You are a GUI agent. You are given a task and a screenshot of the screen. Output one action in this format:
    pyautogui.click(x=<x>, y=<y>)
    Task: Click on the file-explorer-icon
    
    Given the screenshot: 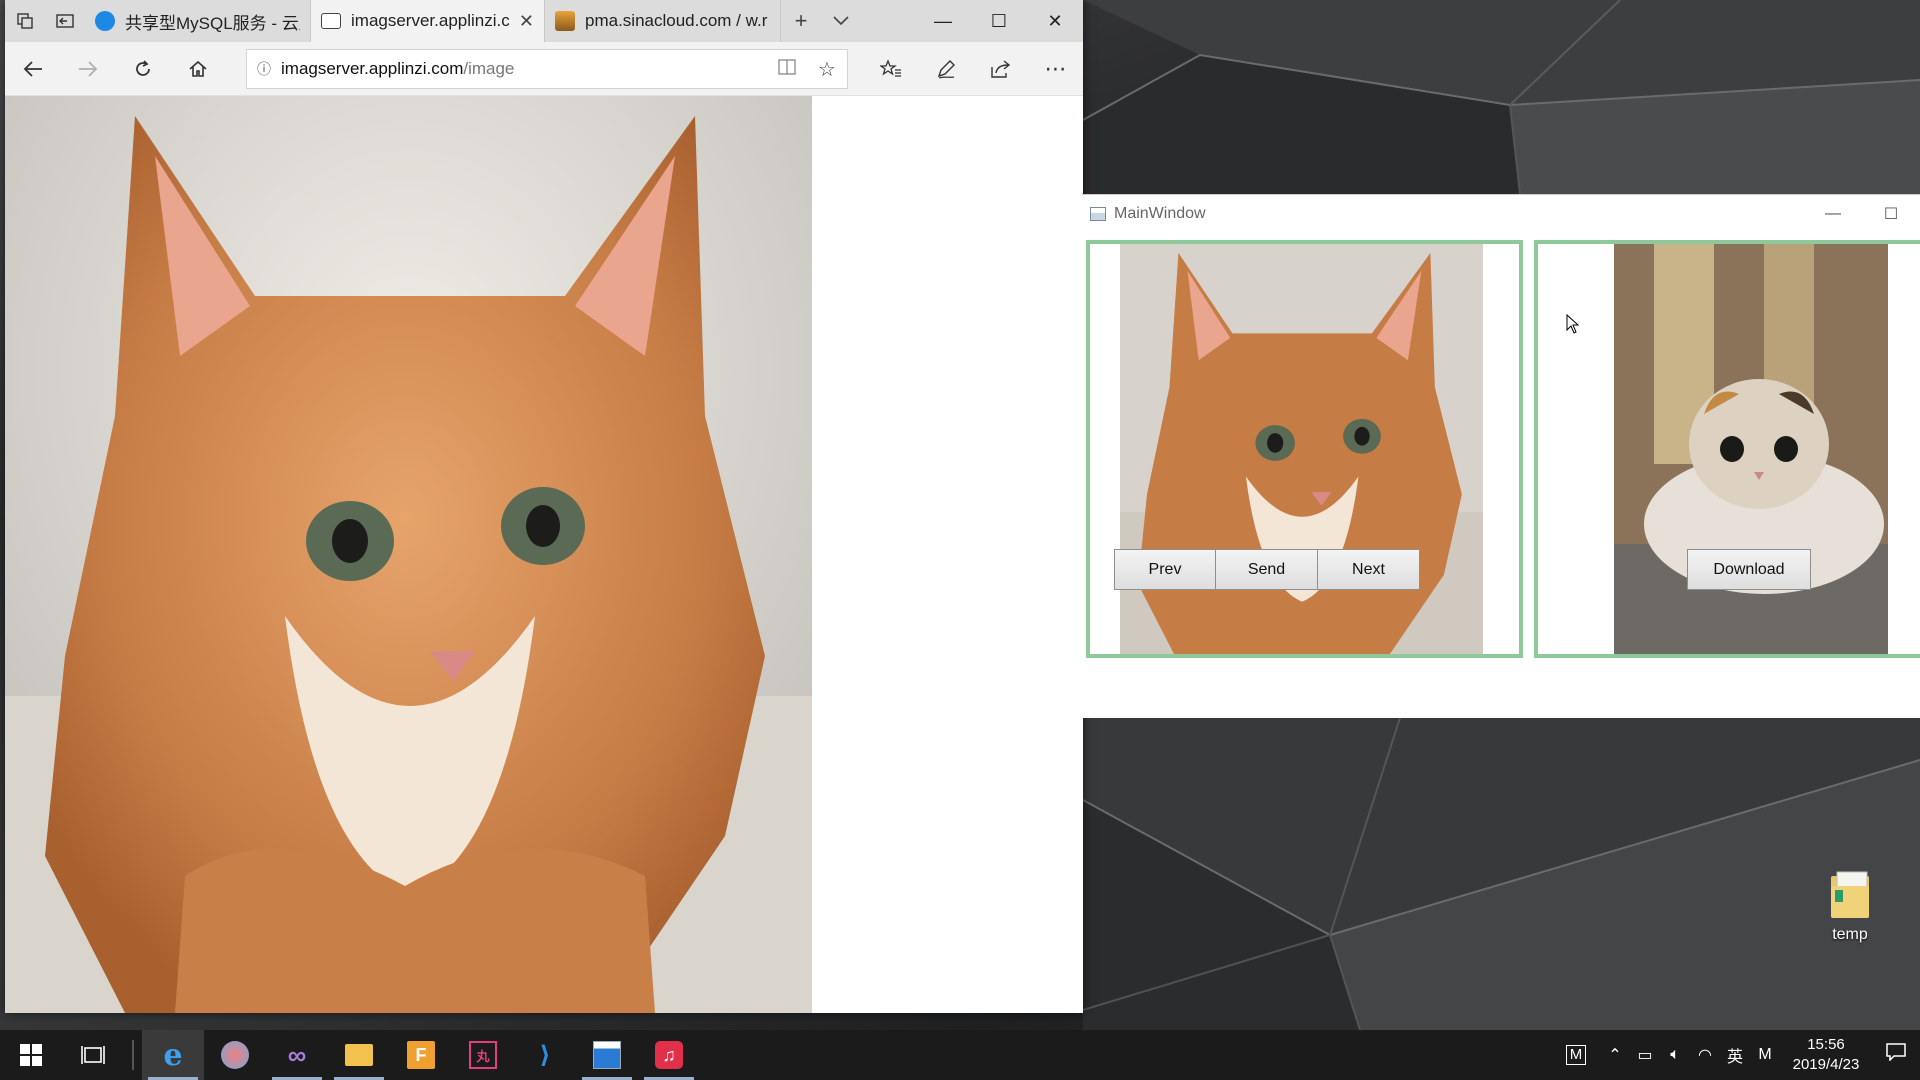 What is the action you would take?
    pyautogui.click(x=359, y=1055)
    